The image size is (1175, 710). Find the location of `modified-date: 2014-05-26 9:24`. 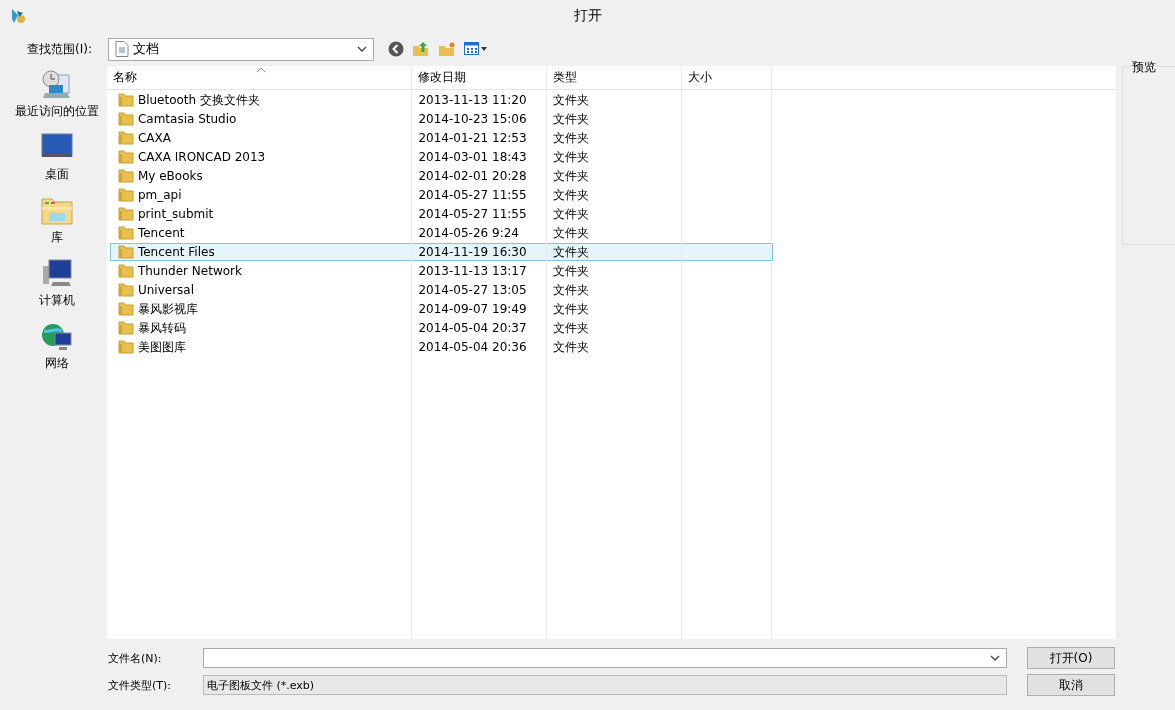

modified-date: 2014-05-26 9:24 is located at coordinates (468, 233).